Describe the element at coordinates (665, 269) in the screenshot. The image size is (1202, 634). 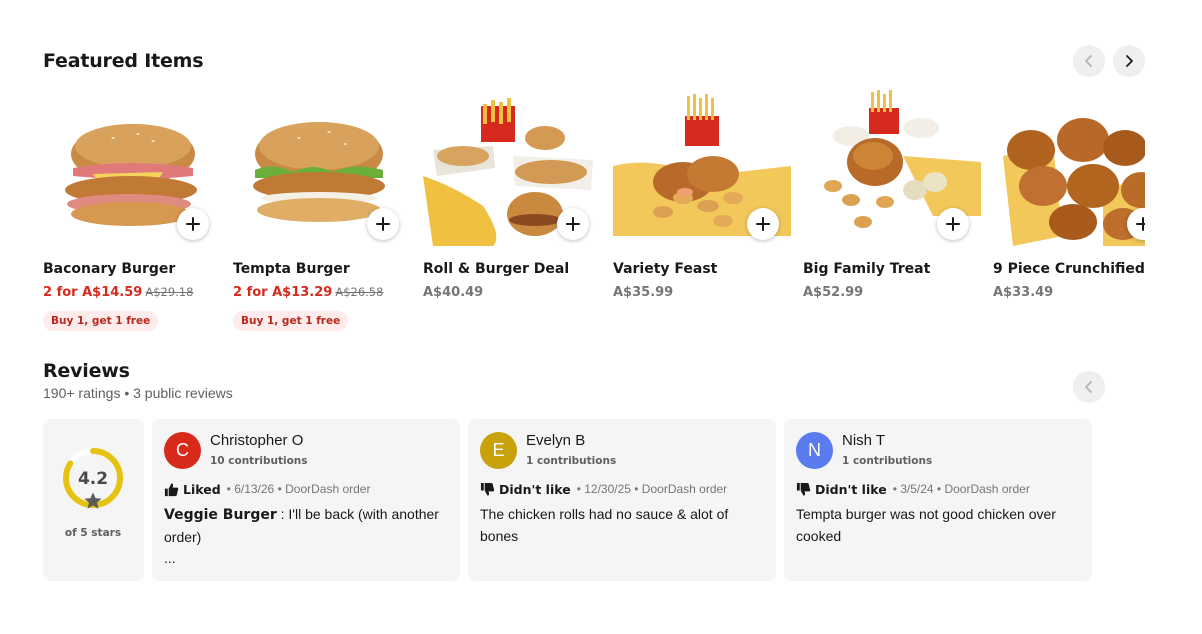
I see `item-name: Variety Feast` at that location.